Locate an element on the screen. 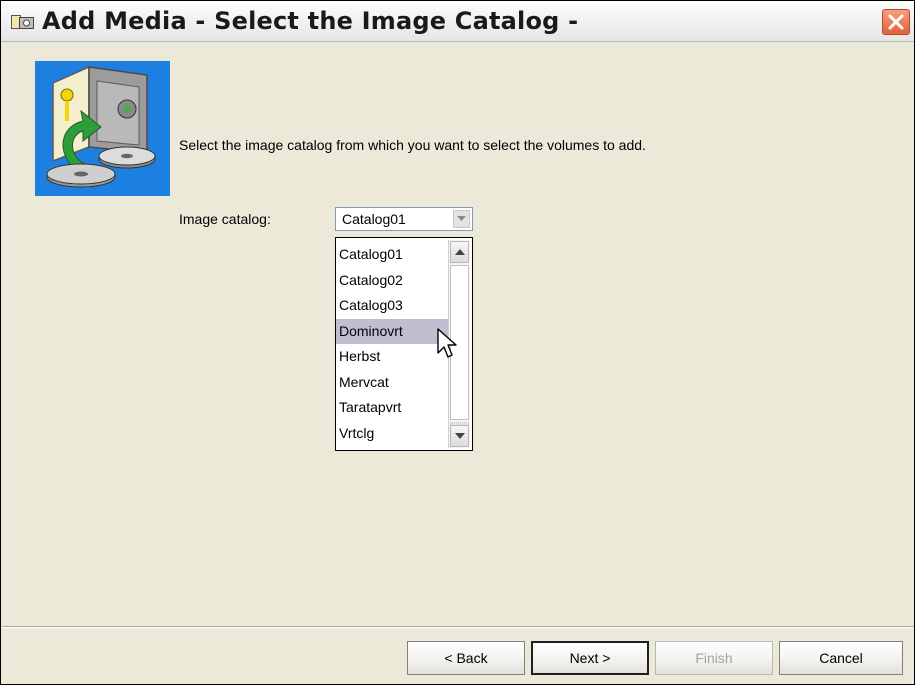 The height and width of the screenshot is (685, 915). scroll-down-button is located at coordinates (459, 436).